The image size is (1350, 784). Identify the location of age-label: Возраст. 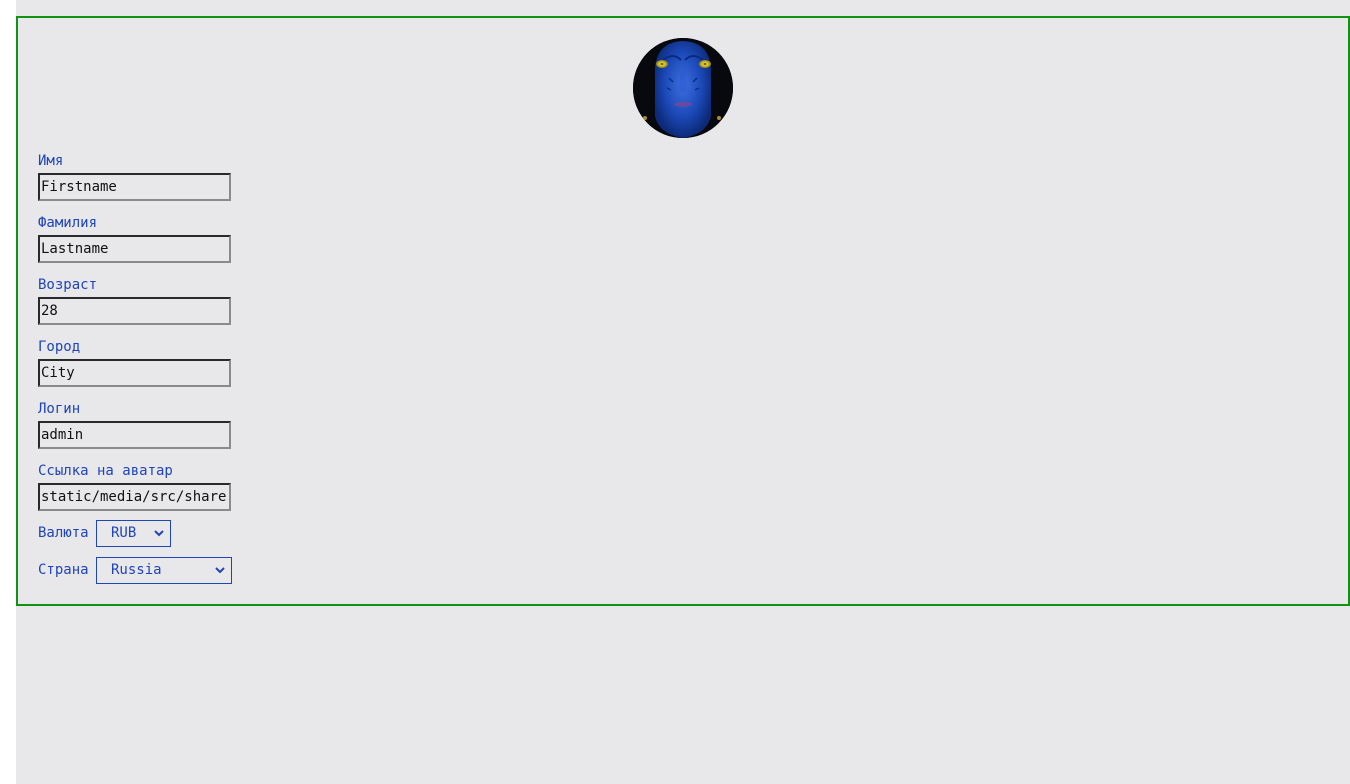
(68, 285).